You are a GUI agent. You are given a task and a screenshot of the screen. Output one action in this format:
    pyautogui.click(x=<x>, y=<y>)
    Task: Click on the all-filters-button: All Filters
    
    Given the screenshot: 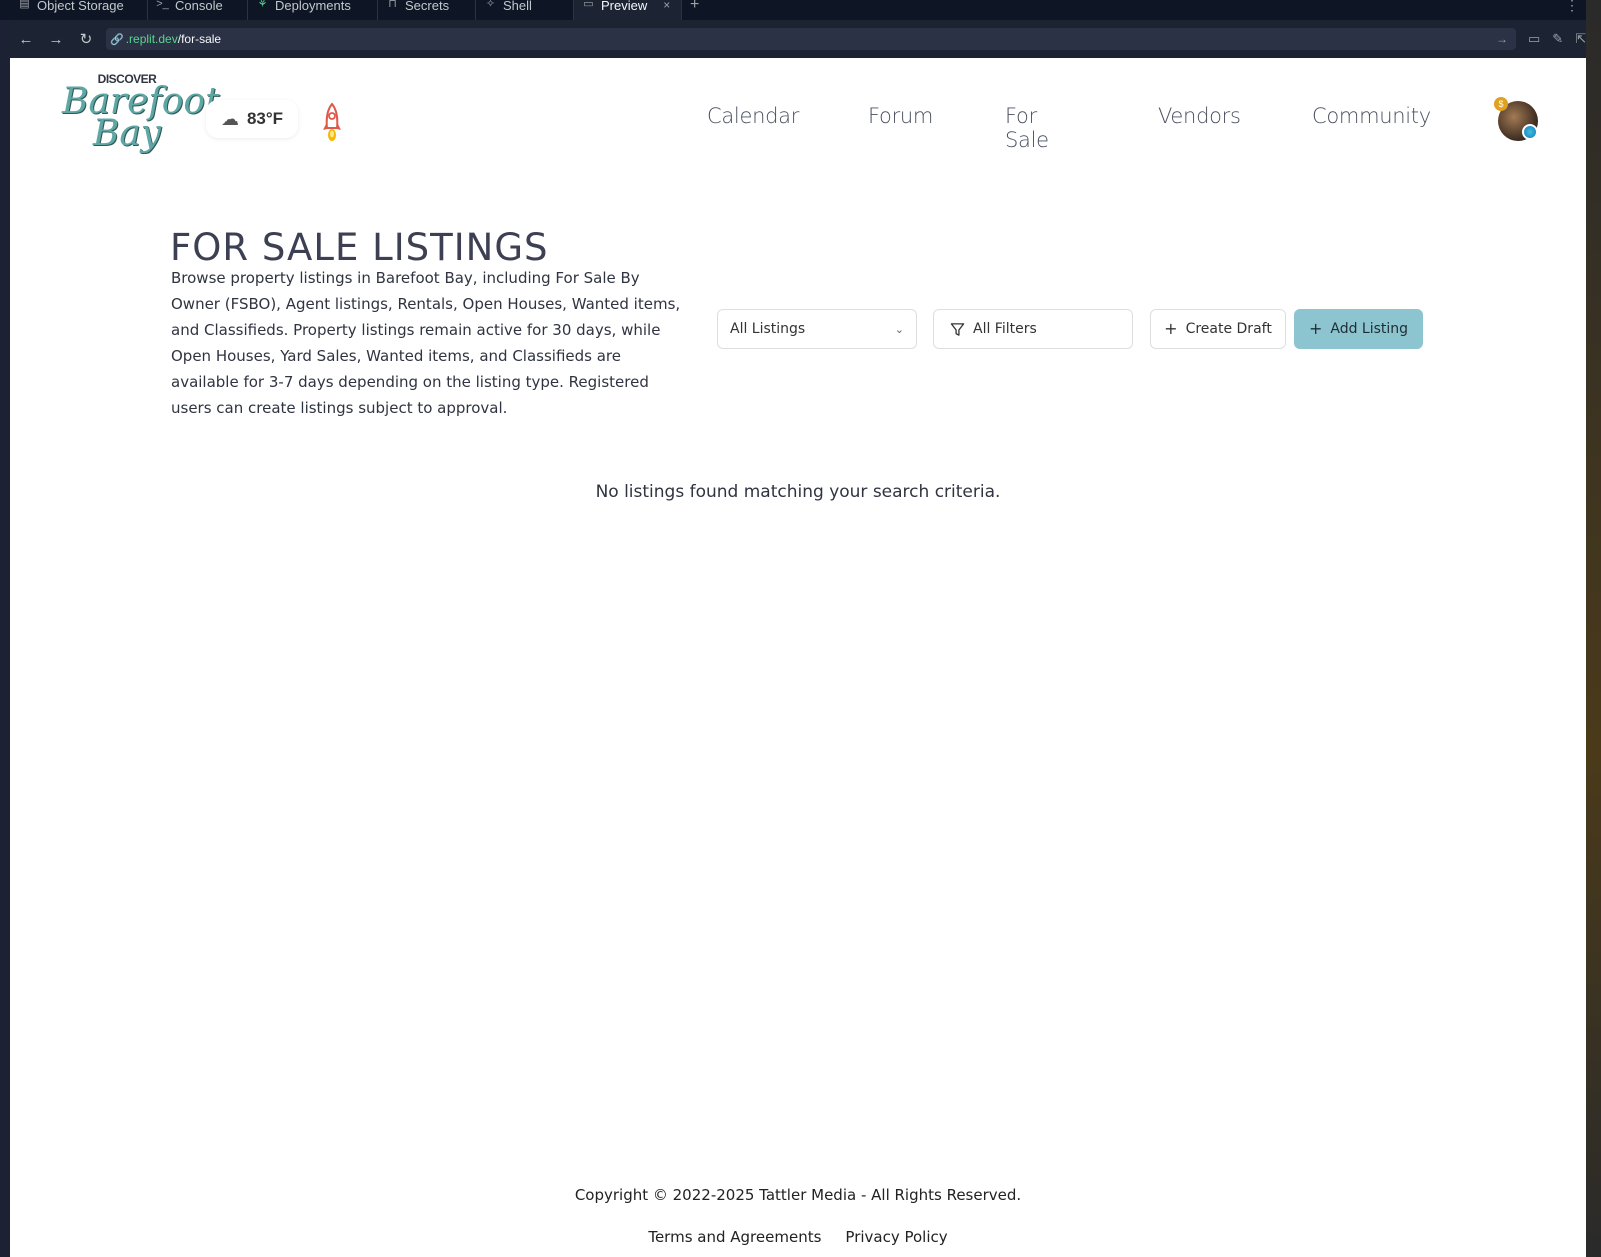 What is the action you would take?
    pyautogui.click(x=1033, y=329)
    